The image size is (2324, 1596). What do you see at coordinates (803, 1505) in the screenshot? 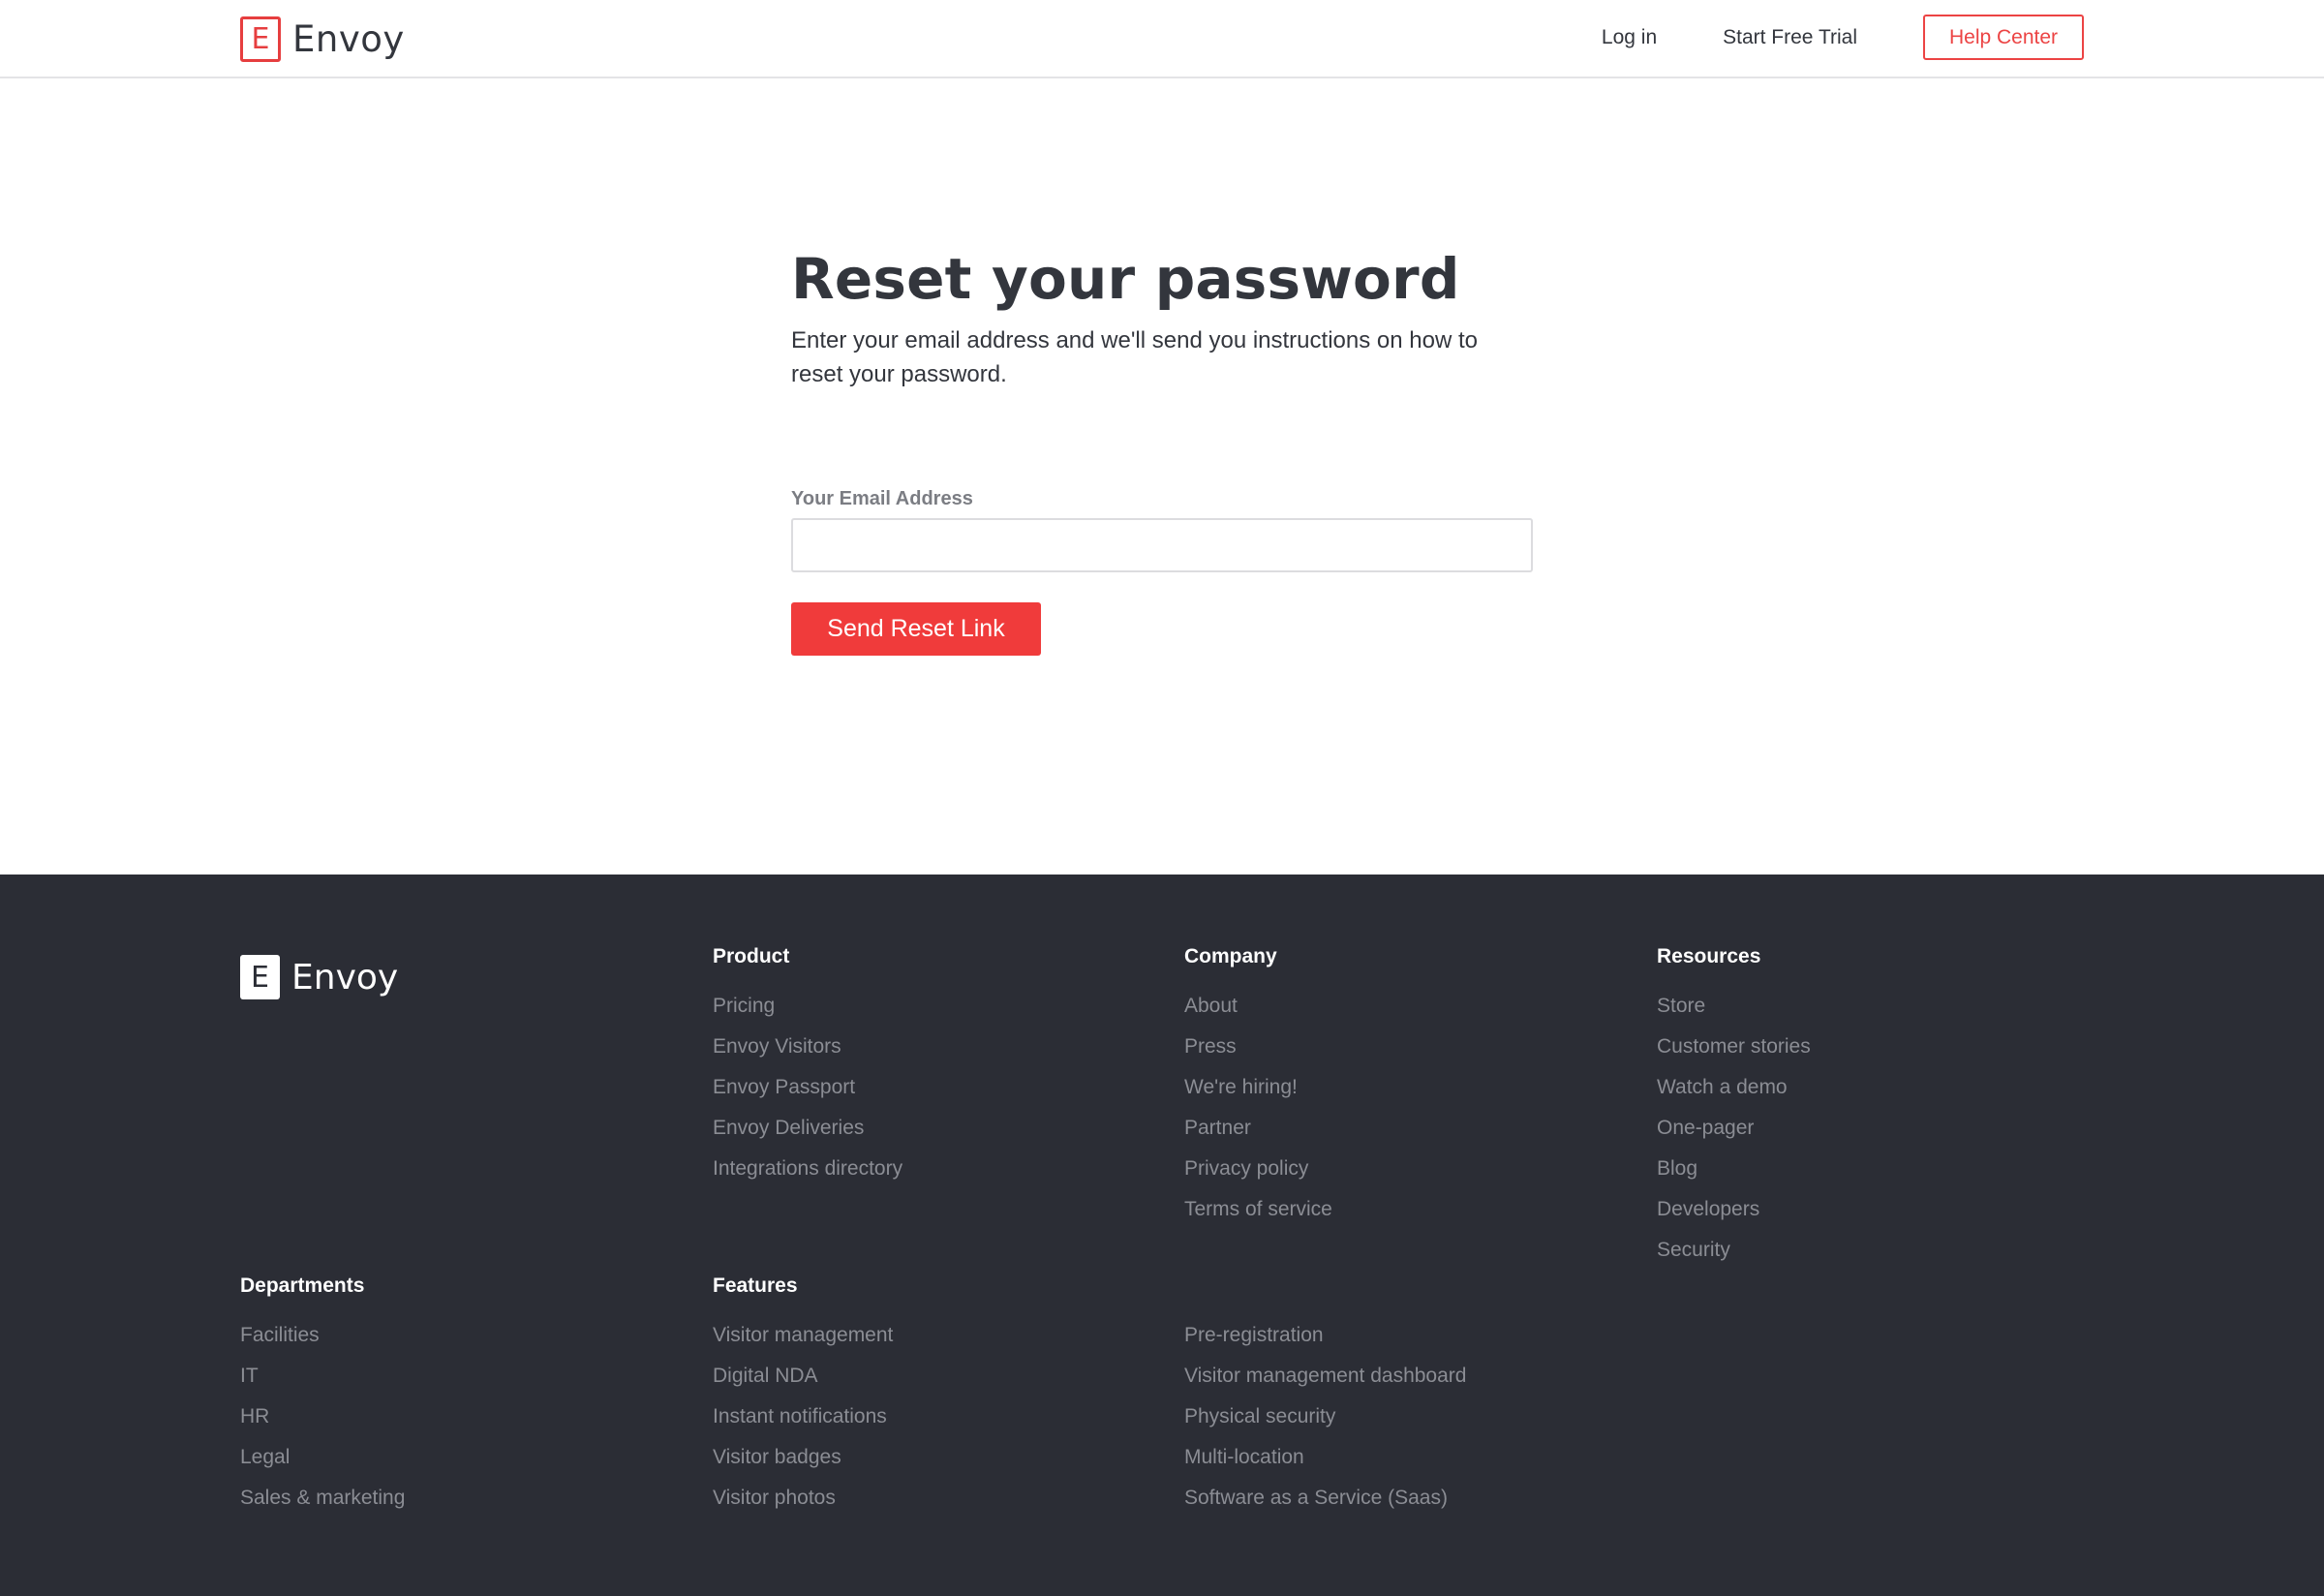
I see `footer-link: Visitor photos` at bounding box center [803, 1505].